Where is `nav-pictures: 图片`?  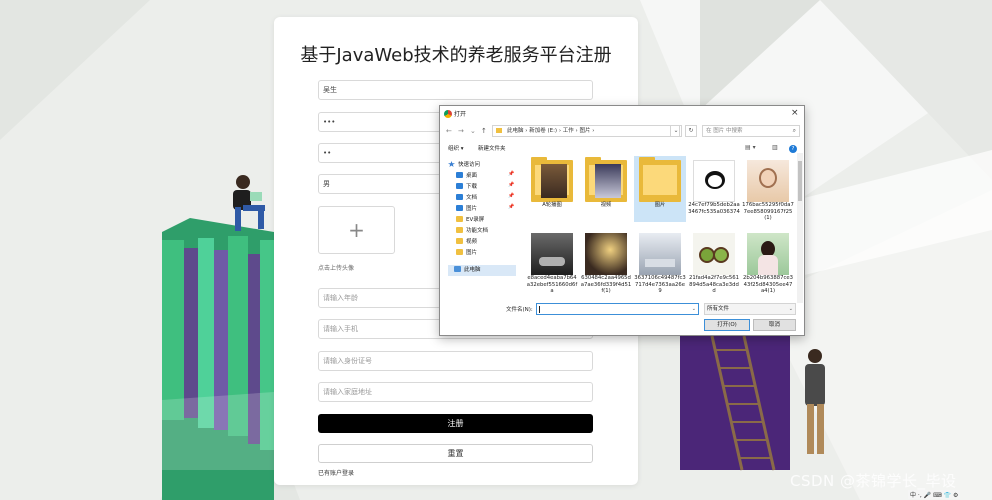
nav-pictures: 图片 is located at coordinates (466, 209).